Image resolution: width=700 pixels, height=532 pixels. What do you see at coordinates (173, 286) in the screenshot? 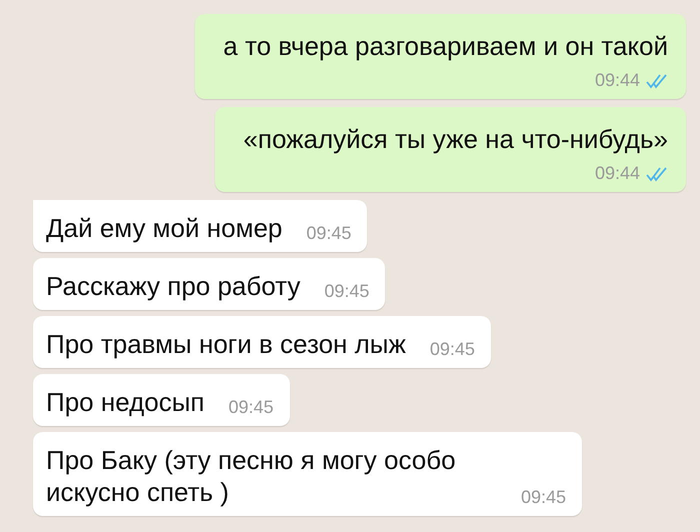
I see `message-text: Расскажу про работу` at bounding box center [173, 286].